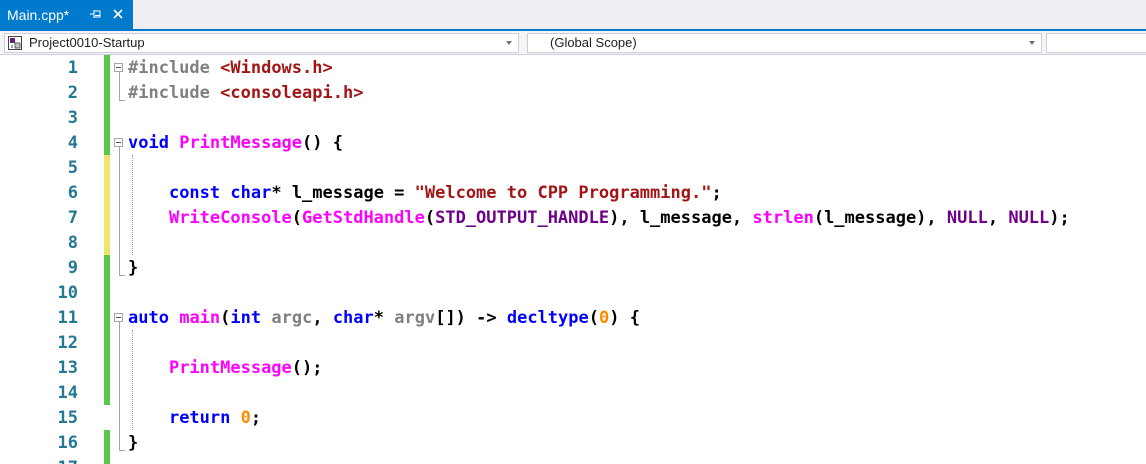 This screenshot has width=1146, height=464. What do you see at coordinates (292, 93) in the screenshot?
I see `token-include-path: <consoleapi.h>` at bounding box center [292, 93].